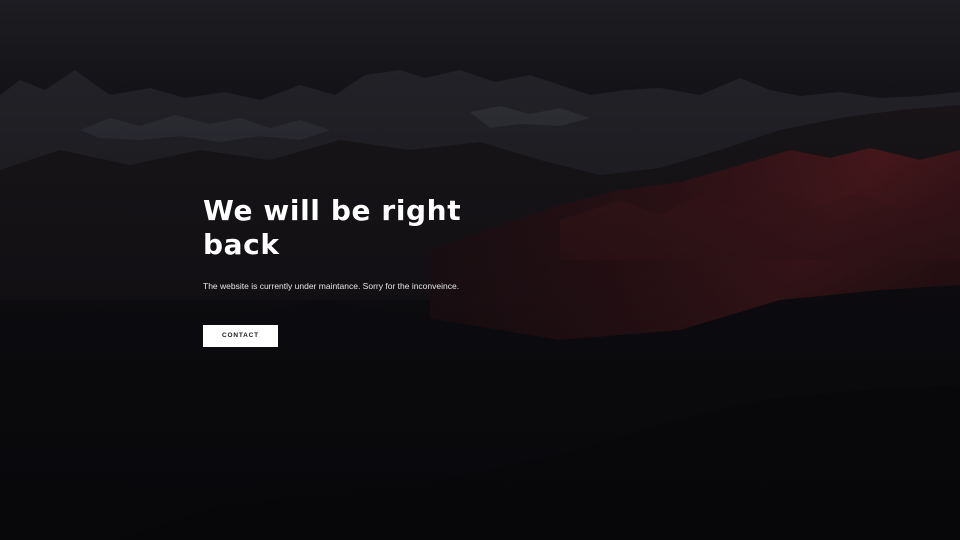 Image resolution: width=960 pixels, height=540 pixels. I want to click on page-headline: We will be right back, so click(332, 227).